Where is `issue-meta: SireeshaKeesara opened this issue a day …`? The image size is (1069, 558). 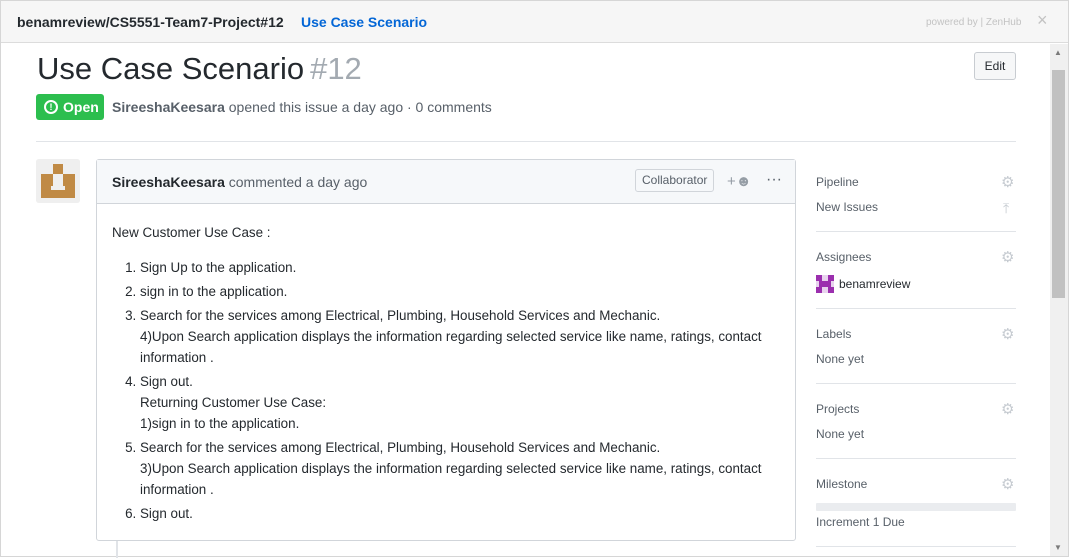
issue-meta: SireeshaKeesara opened this issue a day … is located at coordinates (302, 107).